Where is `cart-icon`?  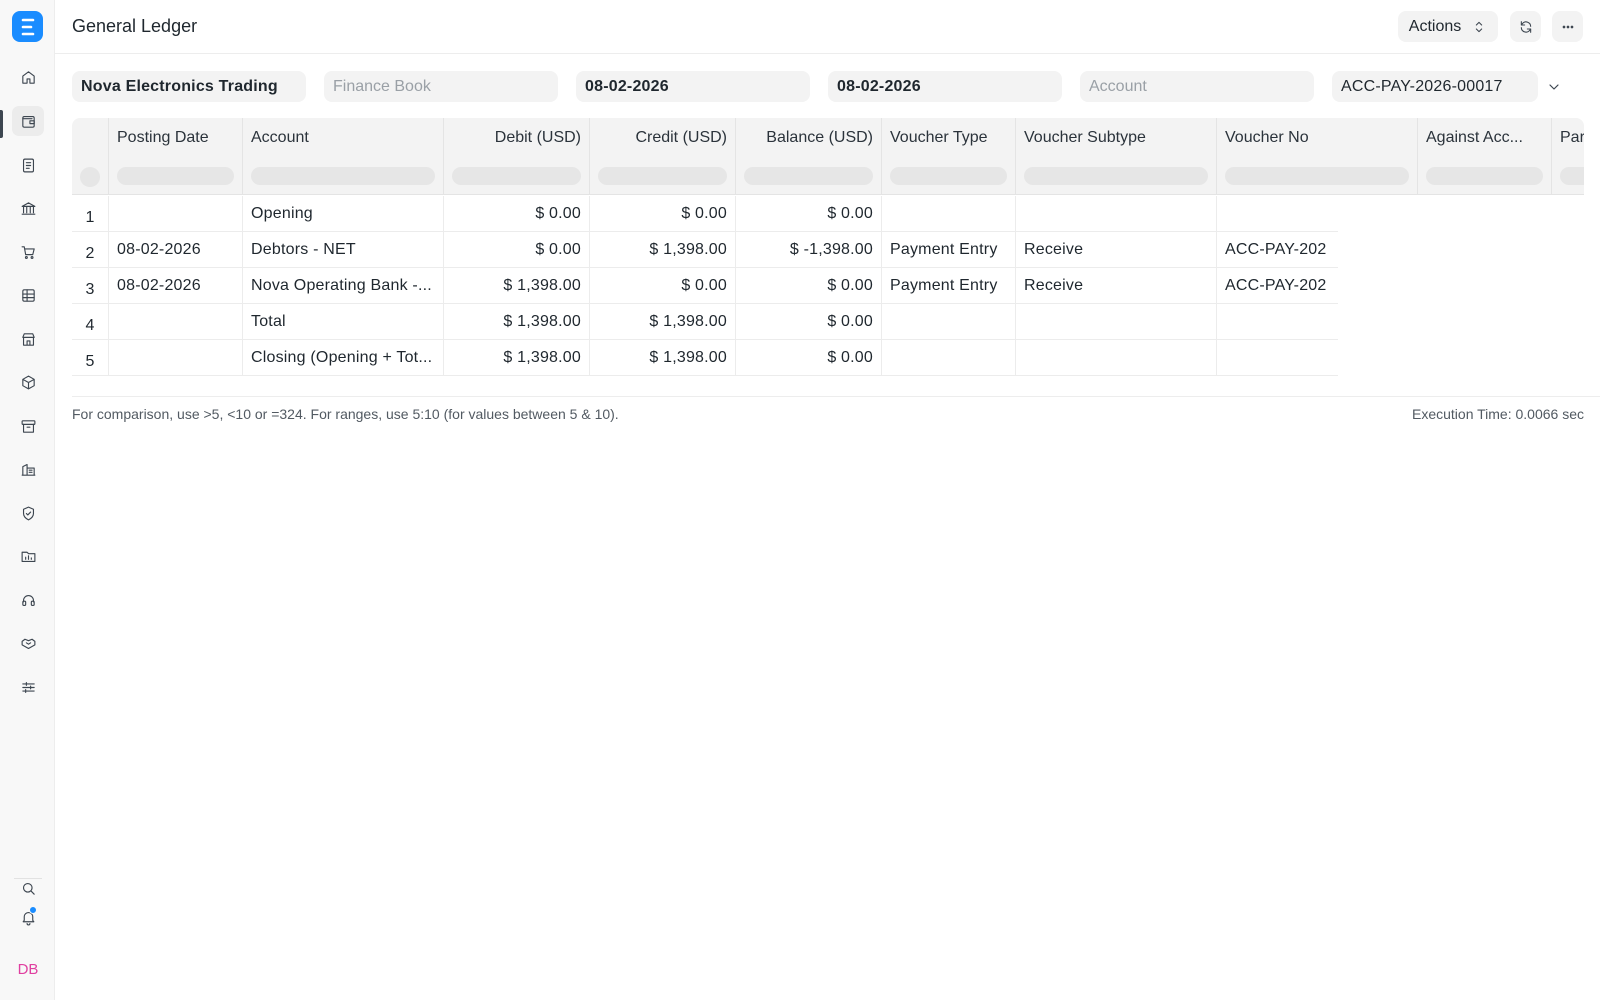 cart-icon is located at coordinates (28, 252).